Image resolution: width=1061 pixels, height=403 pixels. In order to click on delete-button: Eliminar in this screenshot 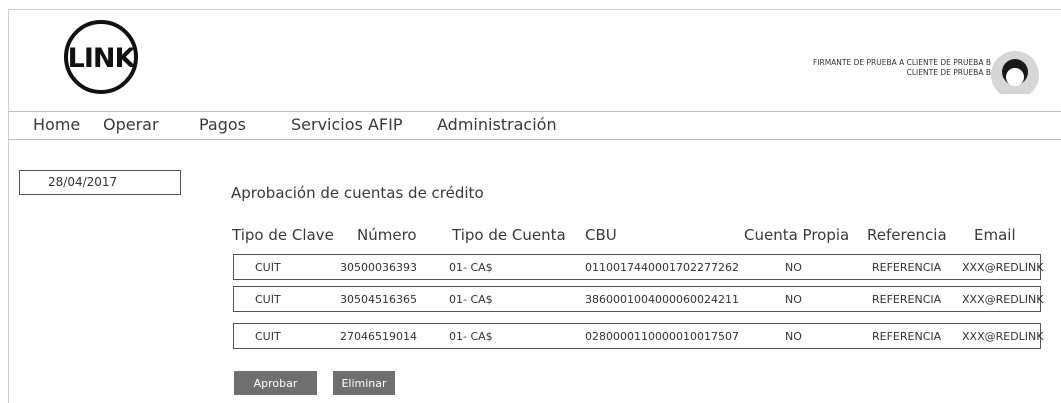, I will do `click(364, 383)`.